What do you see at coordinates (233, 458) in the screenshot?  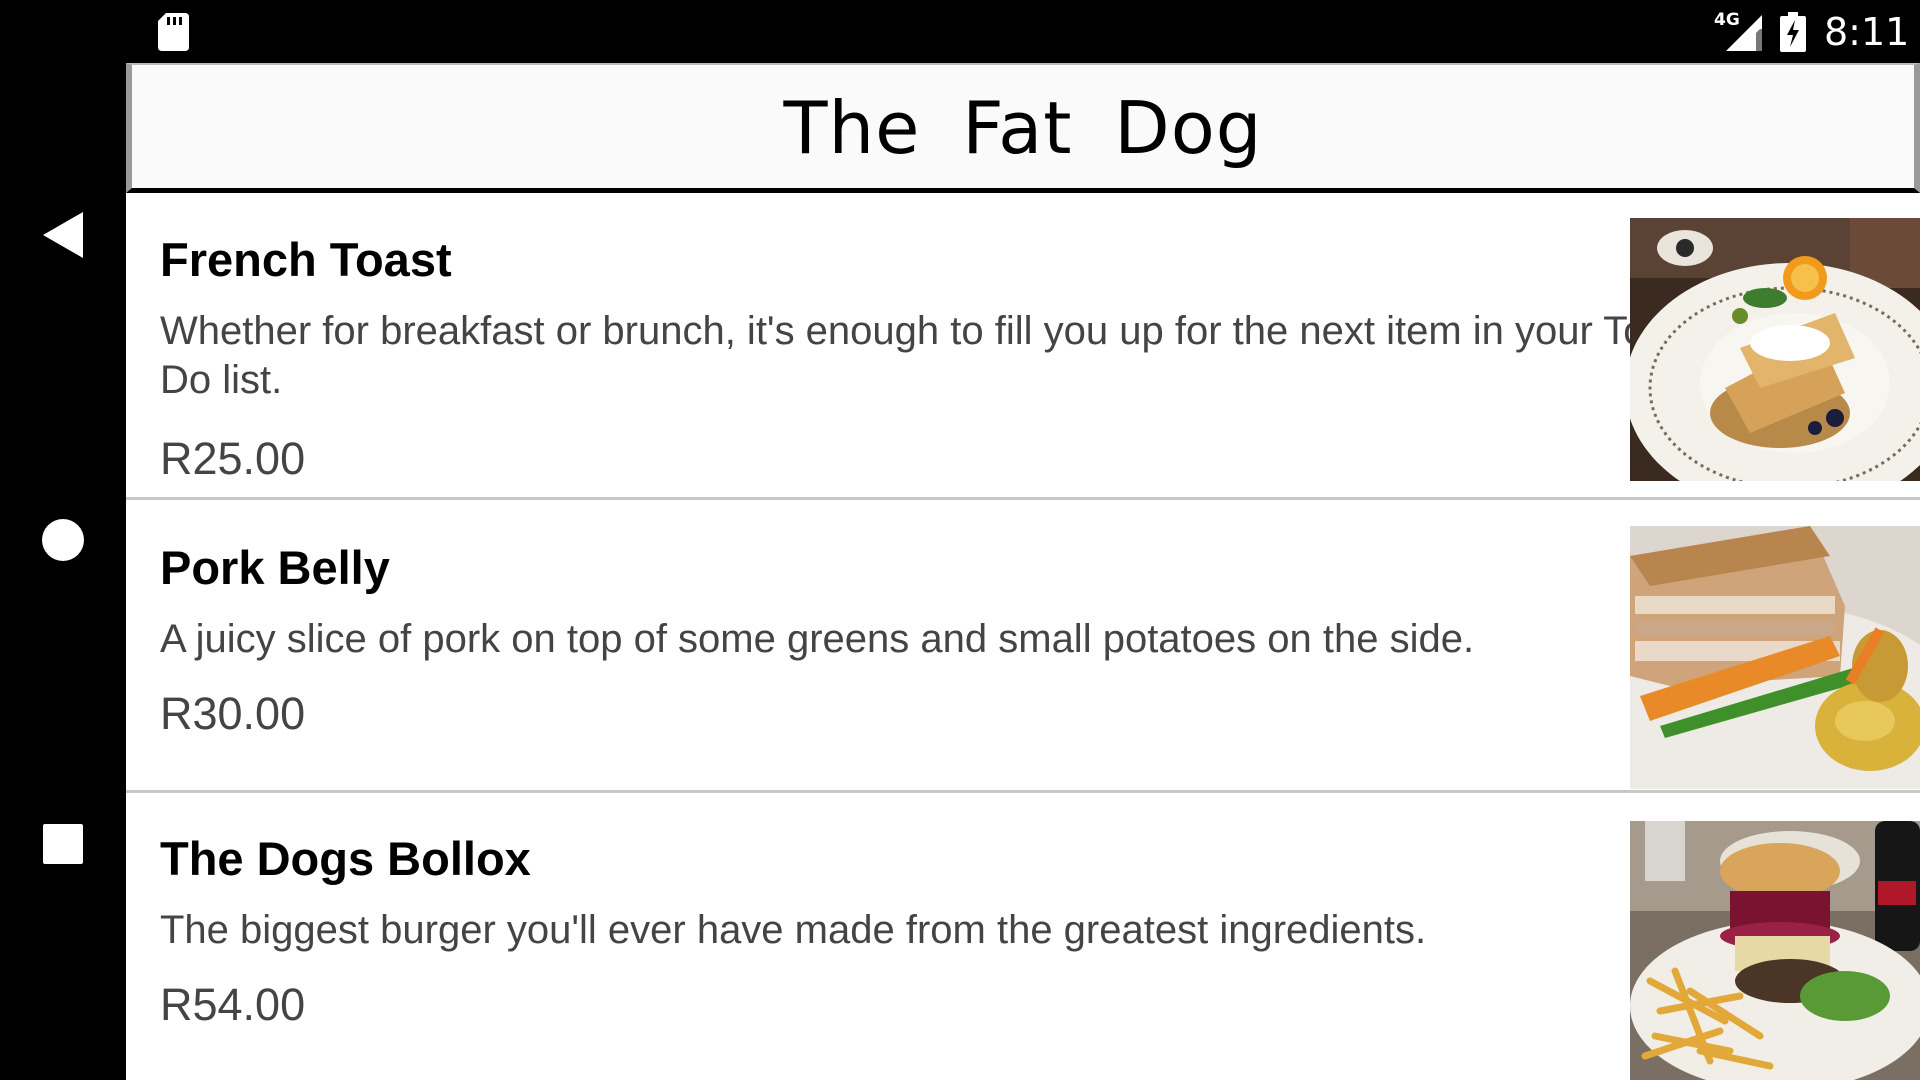 I see `item-price: R25.00` at bounding box center [233, 458].